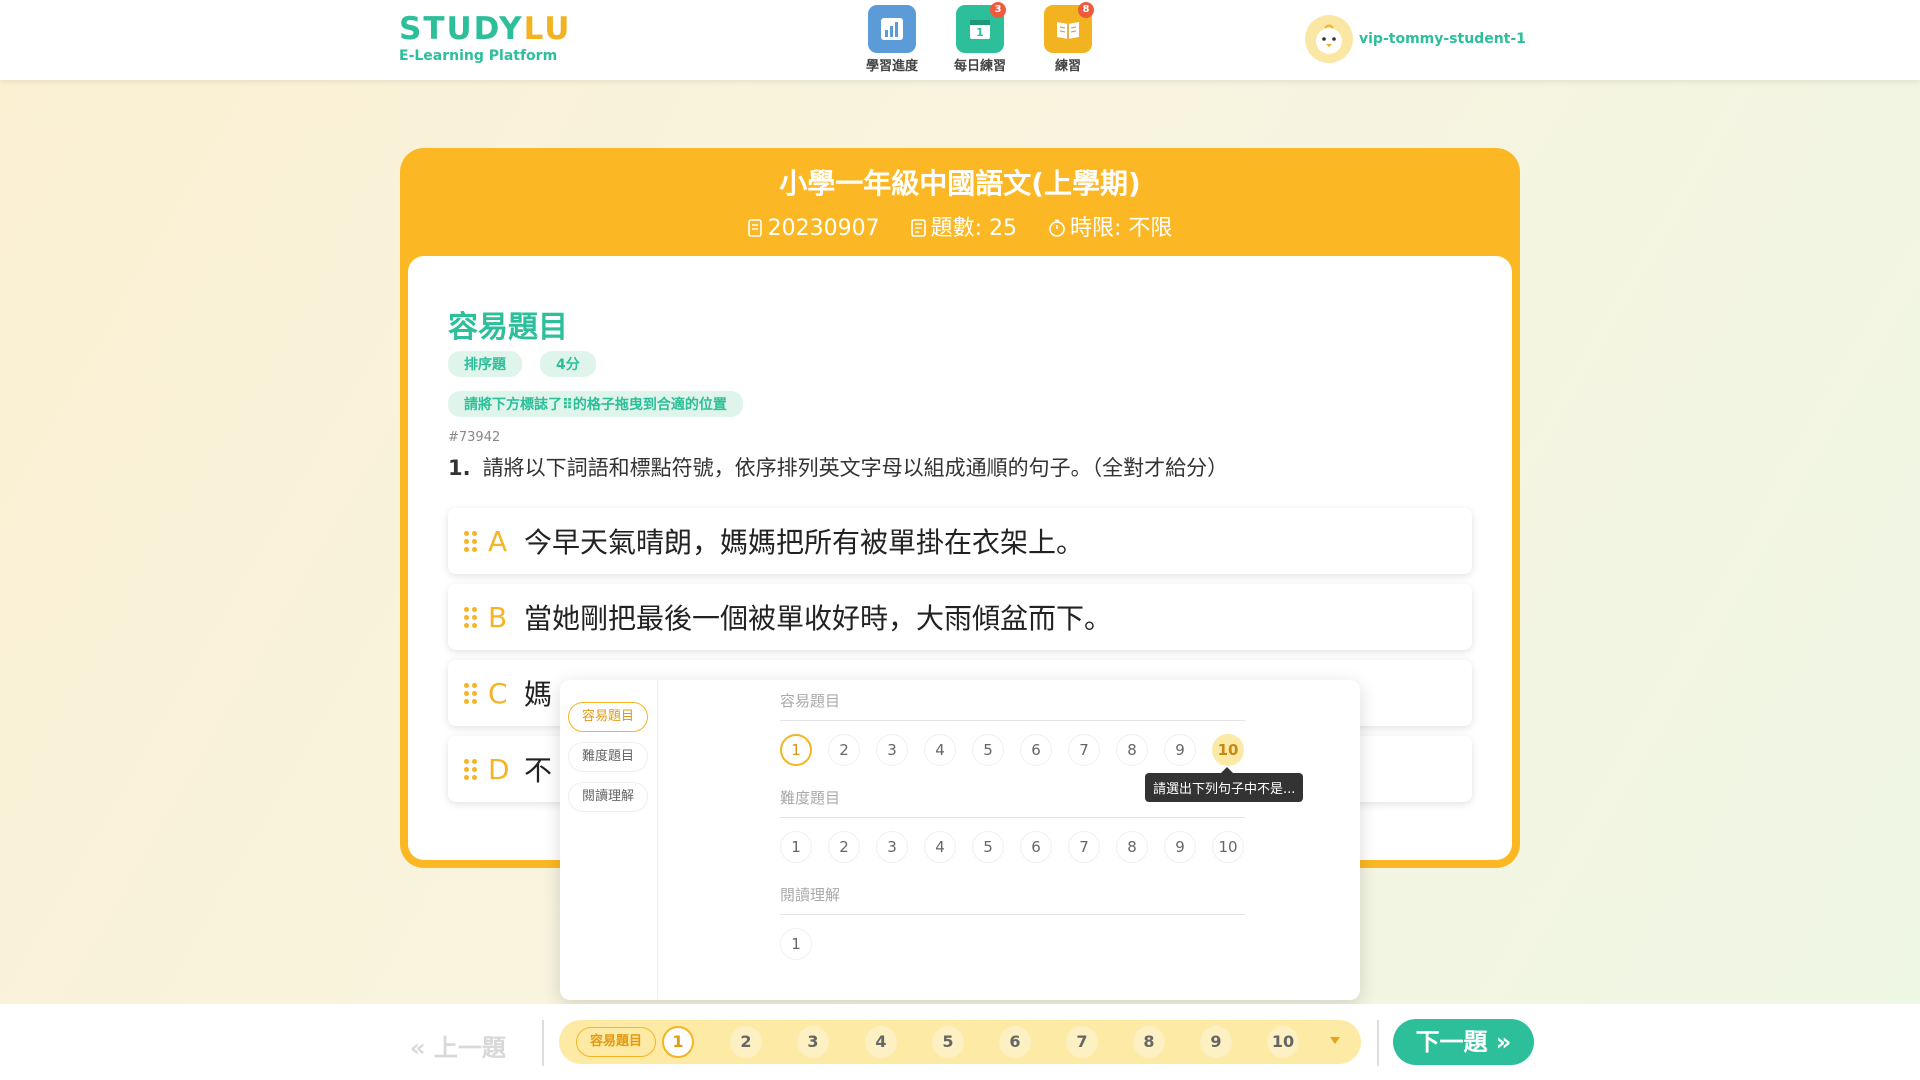 Image resolution: width=1920 pixels, height=1080 pixels. Describe the element at coordinates (499, 769) in the screenshot. I see `option-letter: D` at that location.